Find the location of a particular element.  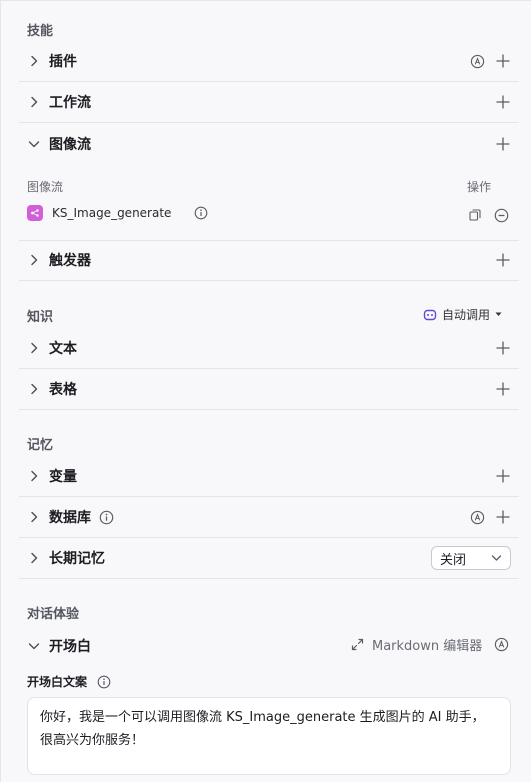

expand-icon is located at coordinates (357, 644).